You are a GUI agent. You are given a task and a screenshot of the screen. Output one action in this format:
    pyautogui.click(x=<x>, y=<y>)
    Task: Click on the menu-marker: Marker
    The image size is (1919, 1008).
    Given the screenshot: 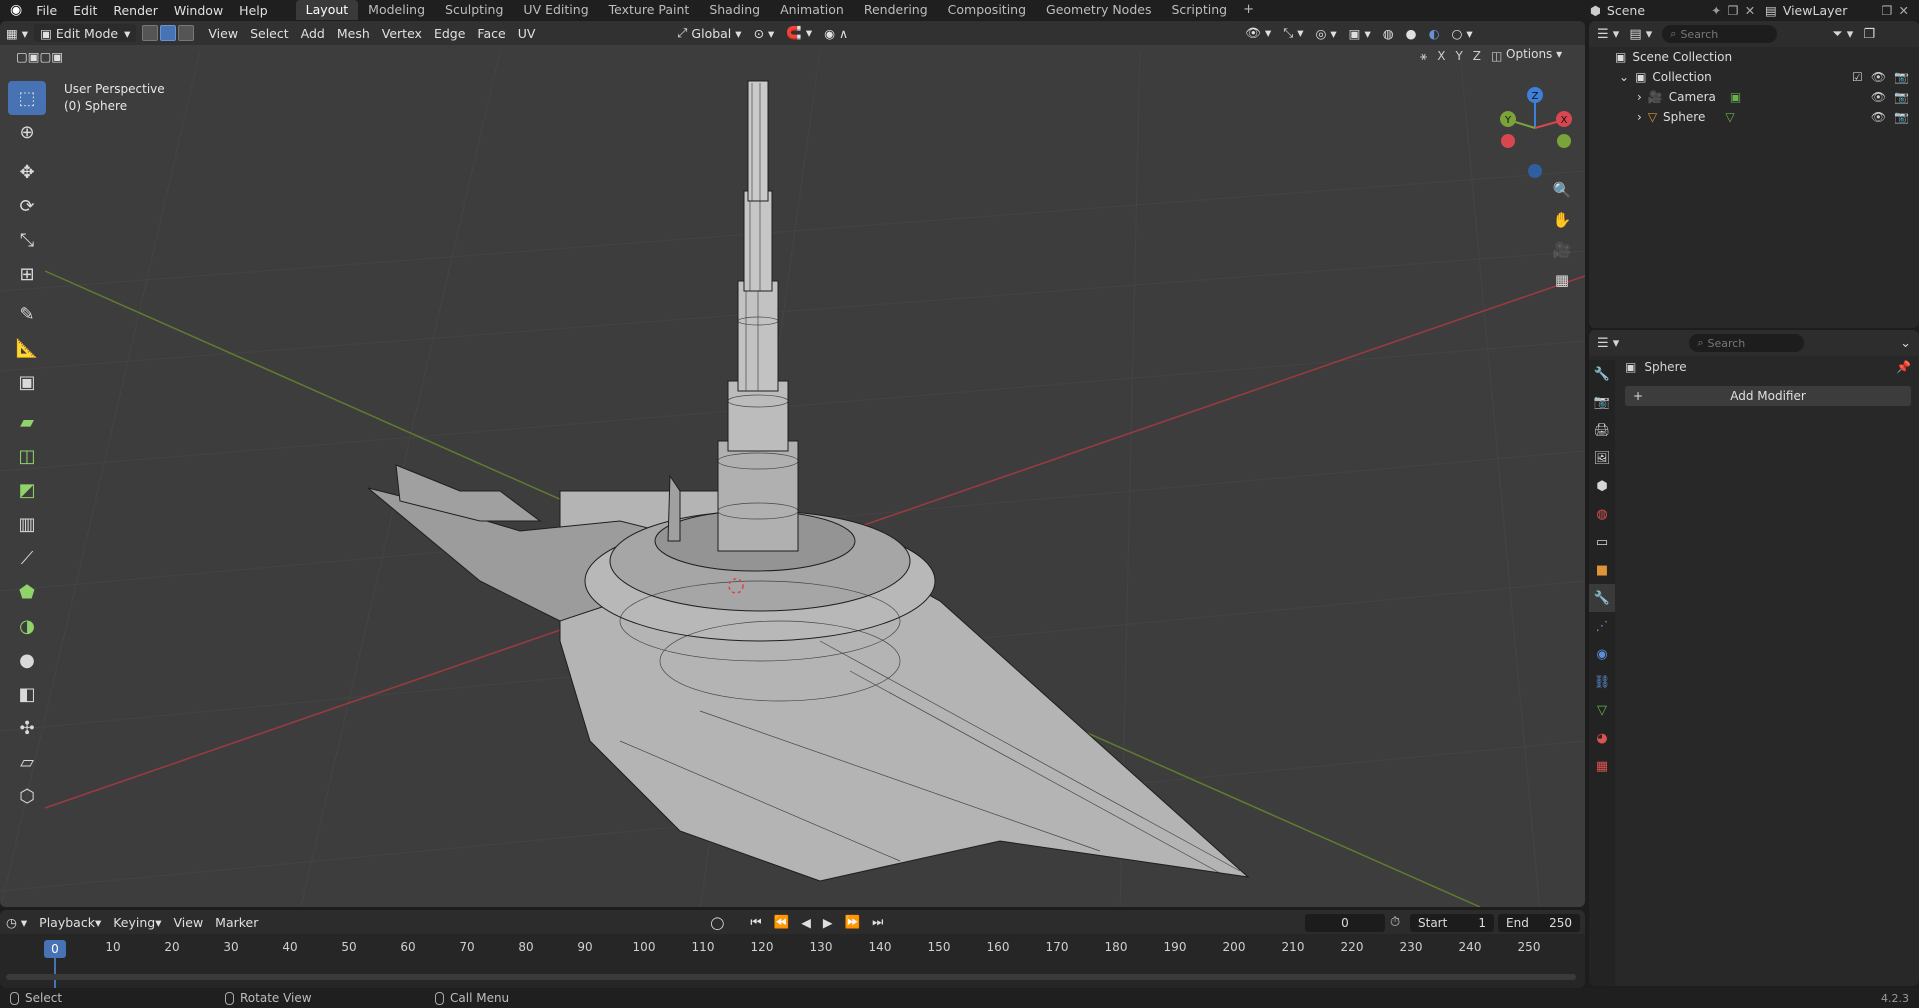 What is the action you would take?
    pyautogui.click(x=236, y=922)
    